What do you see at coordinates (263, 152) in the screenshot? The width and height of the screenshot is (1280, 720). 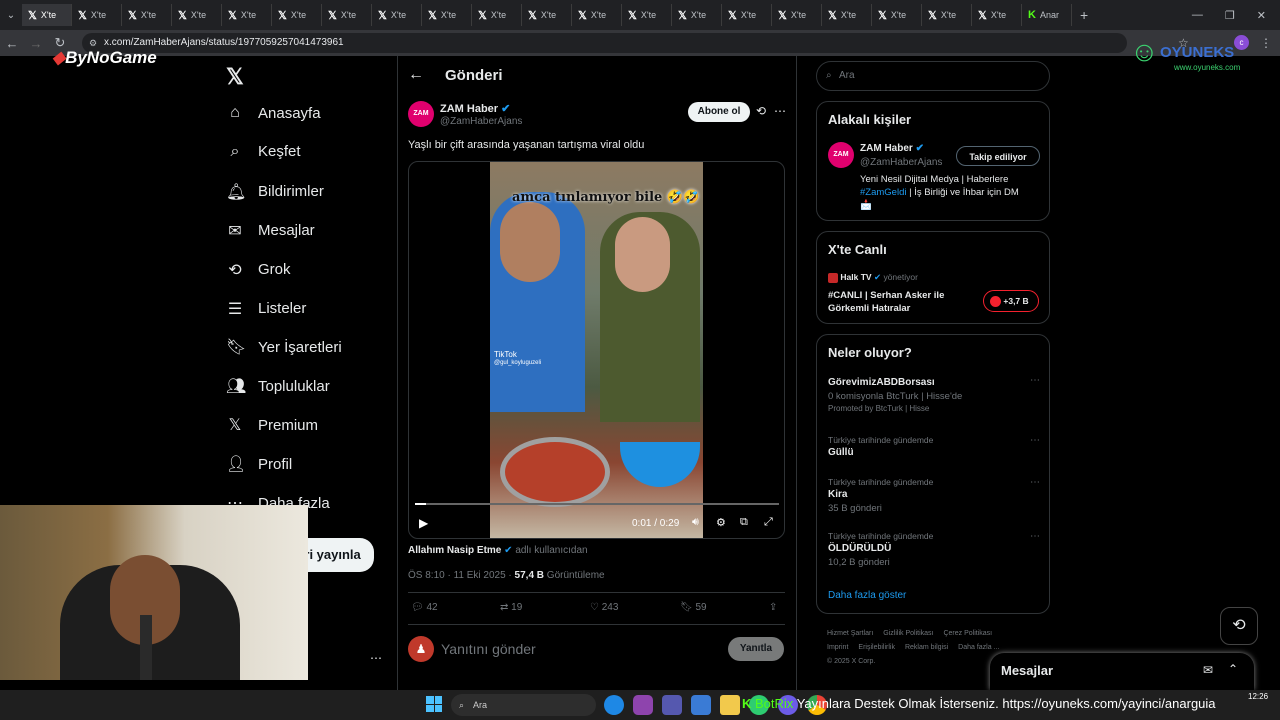 I see `nav-item-1: ⌕ Keşfet` at bounding box center [263, 152].